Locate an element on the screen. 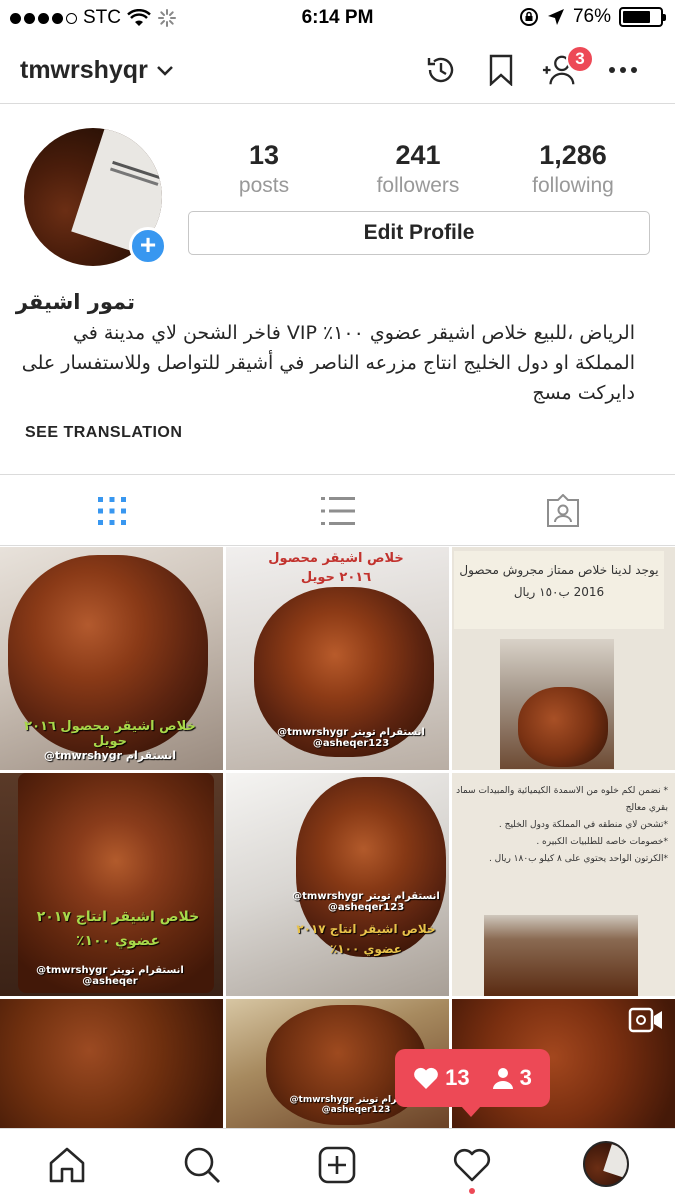 This screenshot has width=675, height=1200. account-switcher: tmwrshyqr is located at coordinates (97, 70).